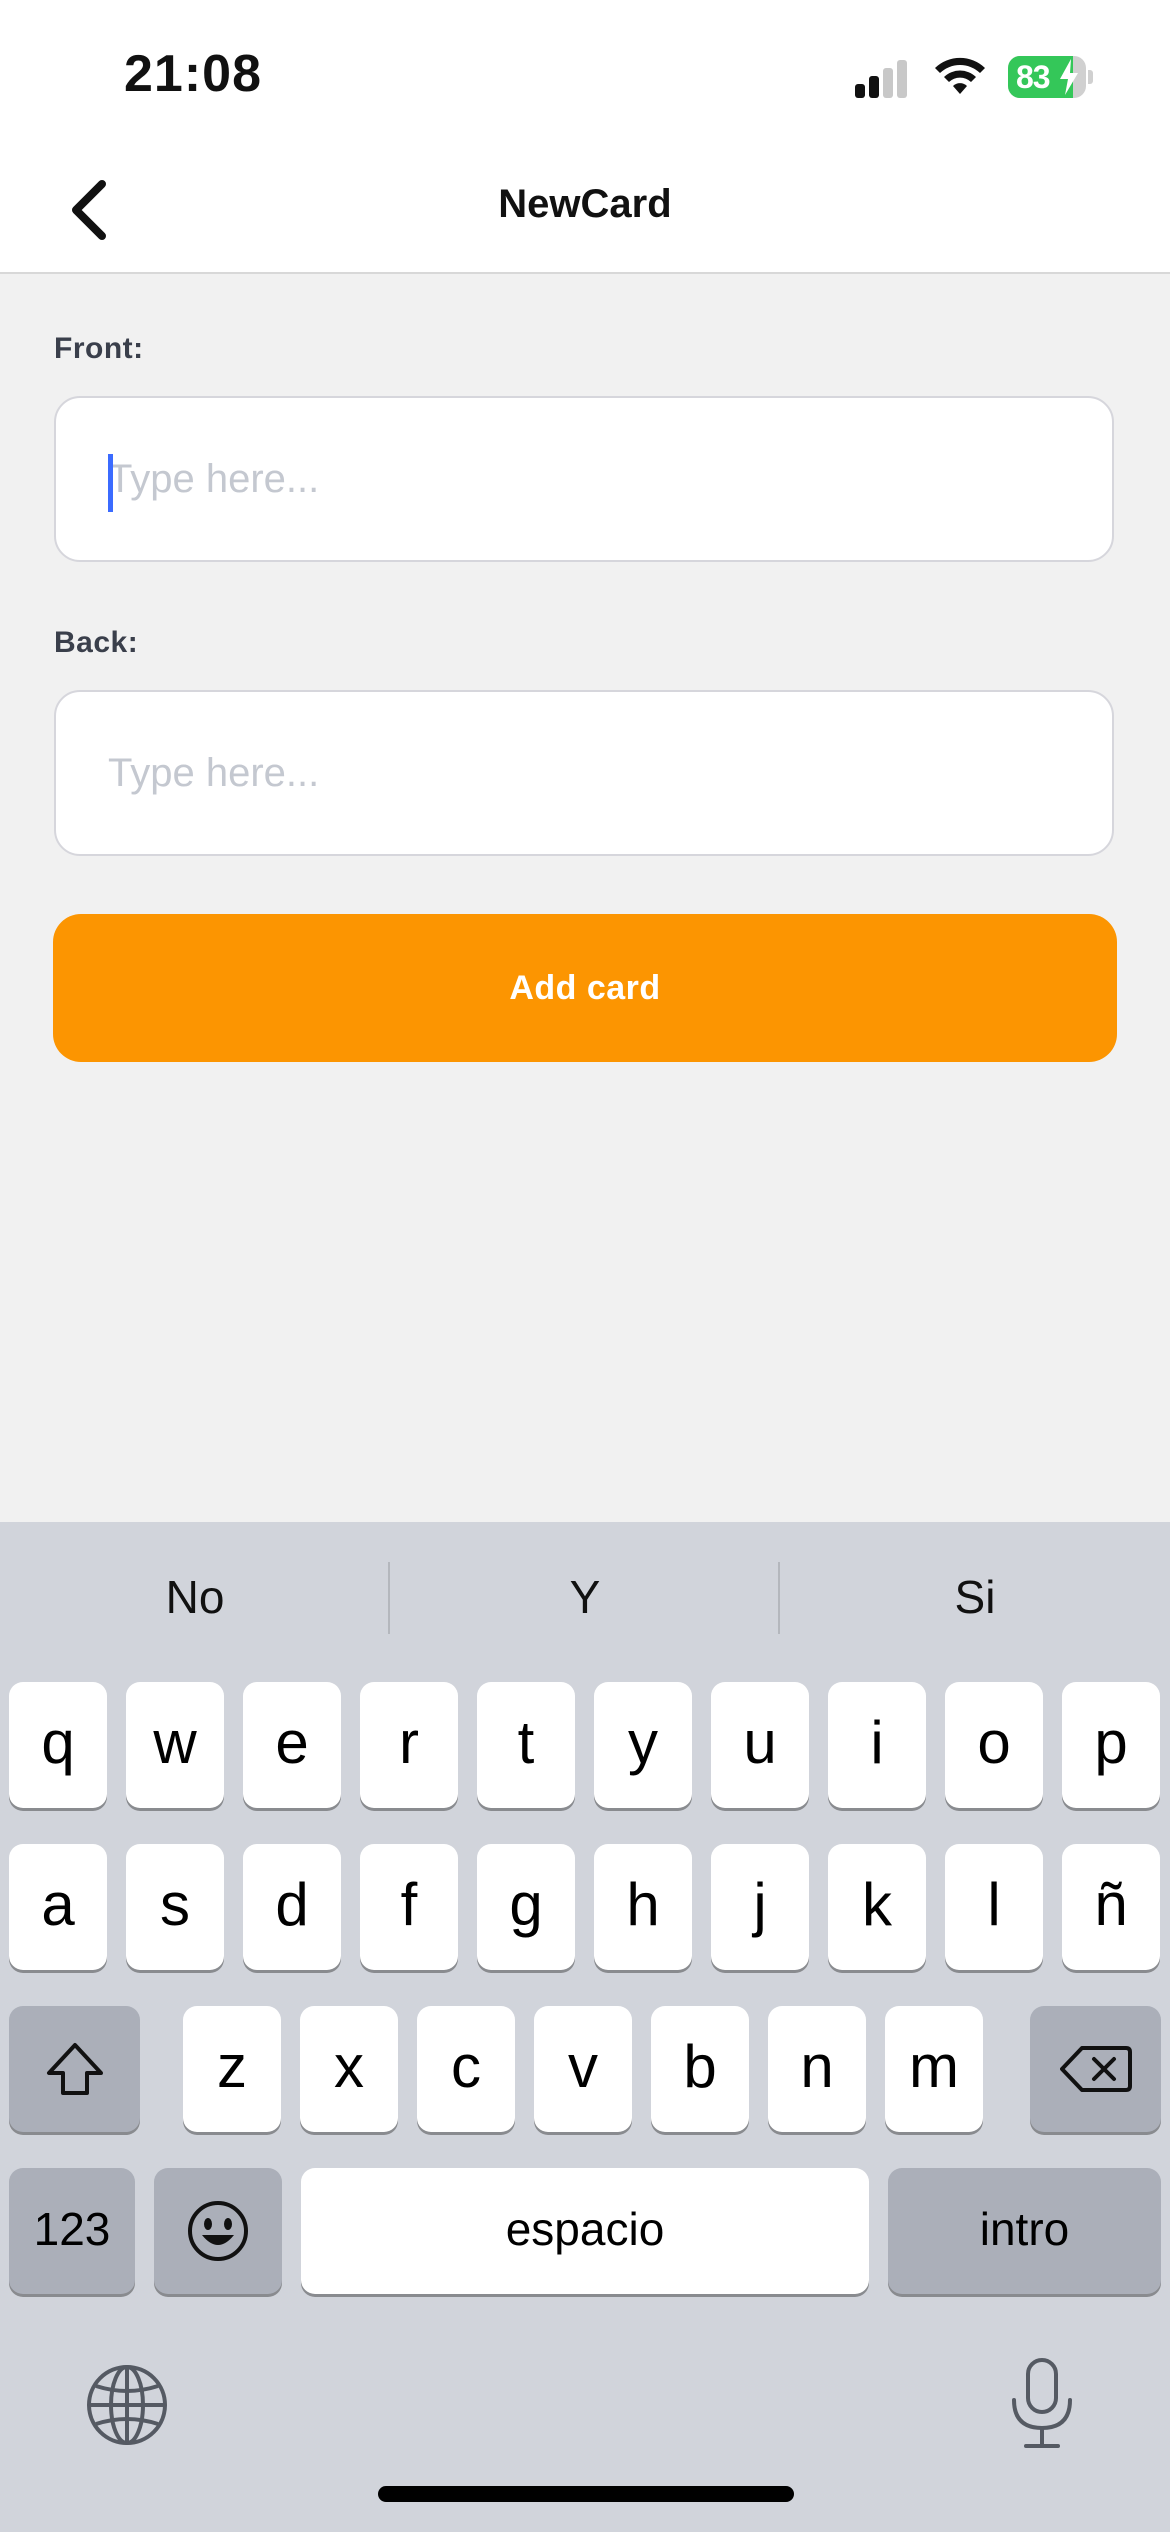  Describe the element at coordinates (110, 483) in the screenshot. I see `text-caret` at that location.